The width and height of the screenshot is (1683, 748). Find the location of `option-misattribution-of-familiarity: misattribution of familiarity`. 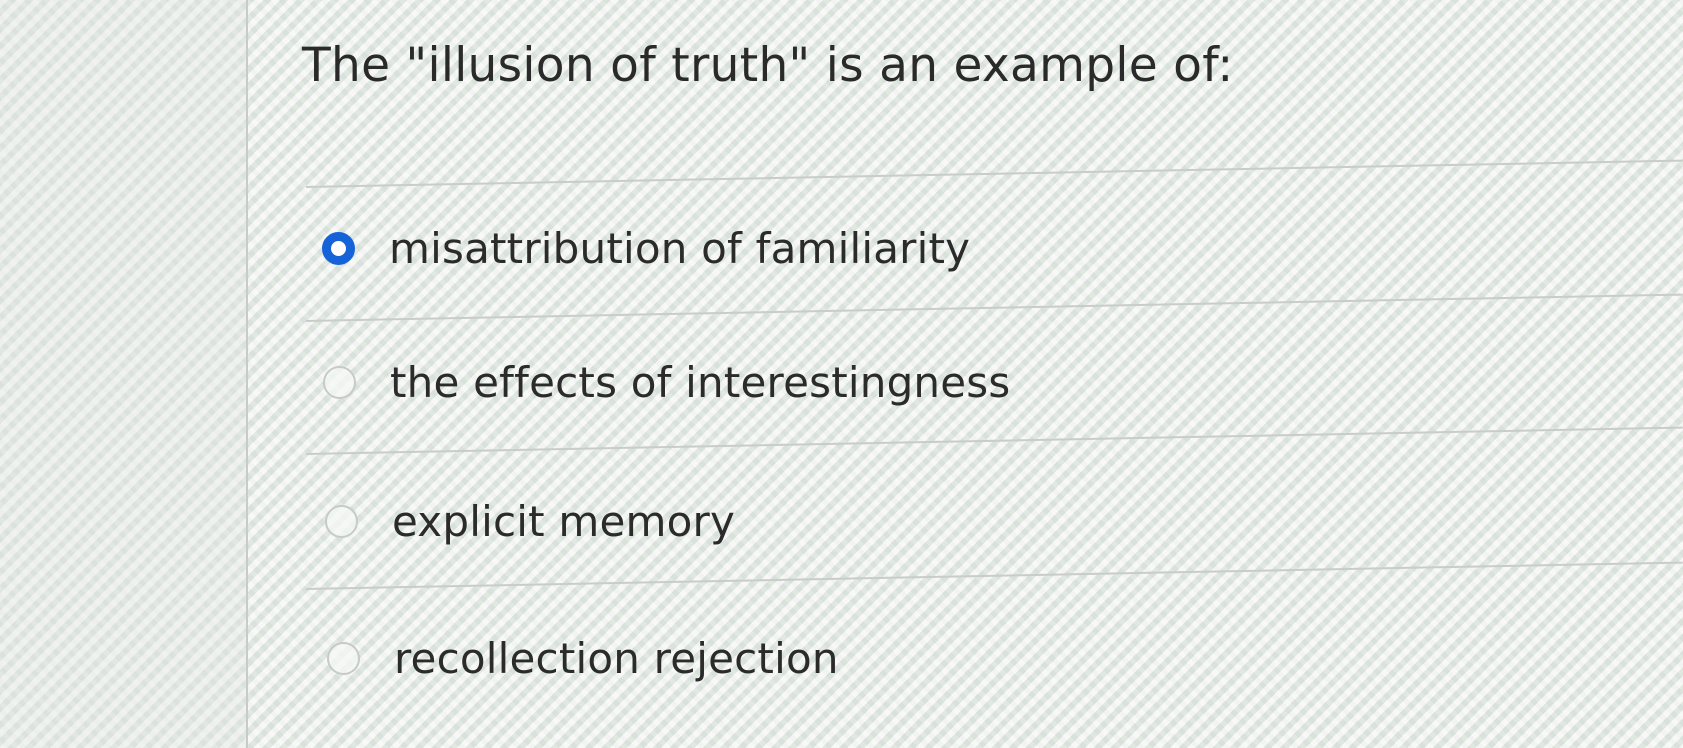

option-misattribution-of-familiarity: misattribution of familiarity is located at coordinates (646, 248).